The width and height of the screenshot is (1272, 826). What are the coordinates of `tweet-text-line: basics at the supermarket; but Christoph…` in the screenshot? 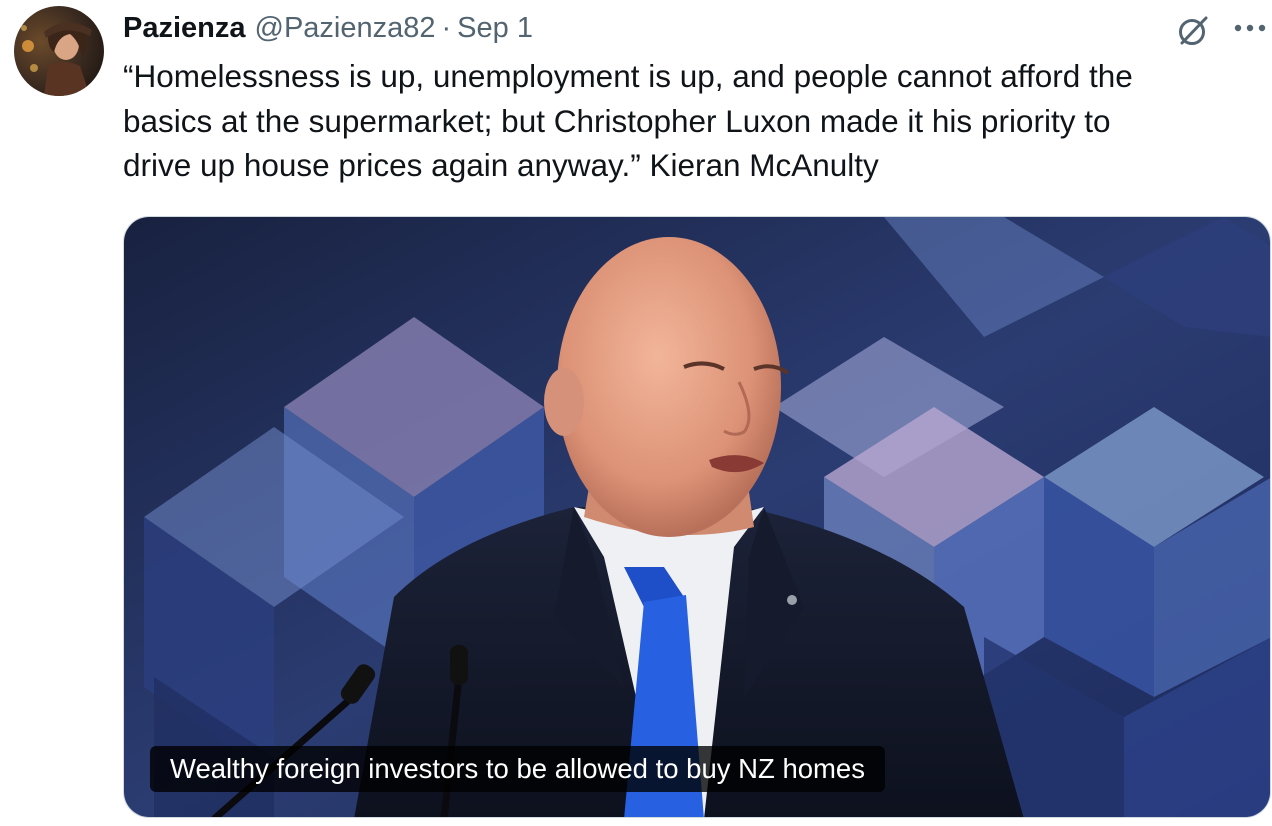 It's located at (617, 120).